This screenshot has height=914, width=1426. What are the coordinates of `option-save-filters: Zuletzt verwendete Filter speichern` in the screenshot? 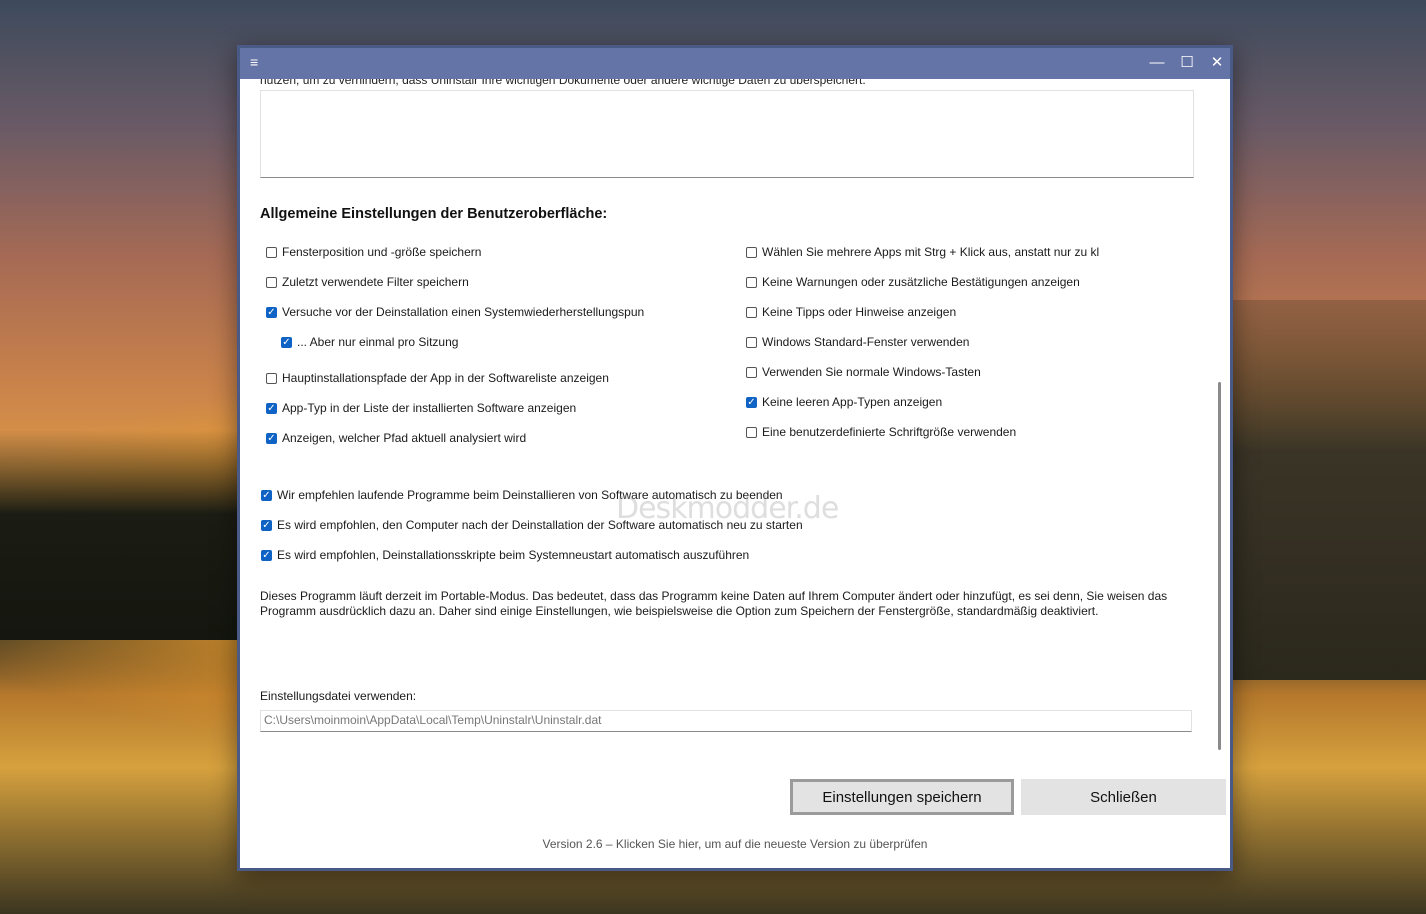 It's located at (367, 282).